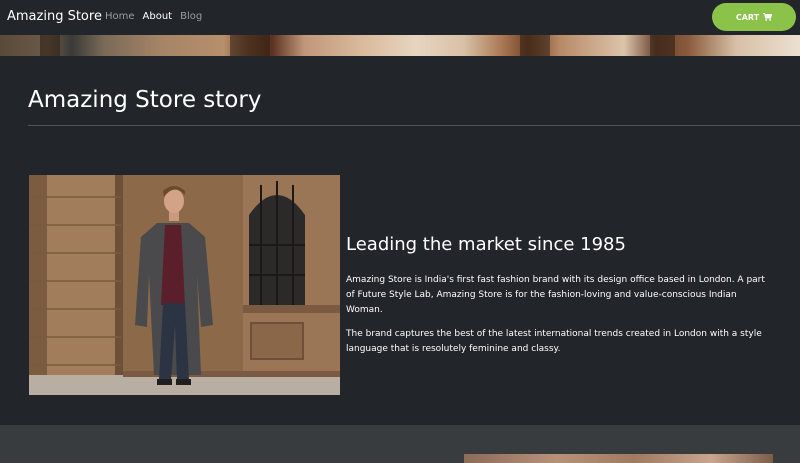  I want to click on cart-icon, so click(768, 17).